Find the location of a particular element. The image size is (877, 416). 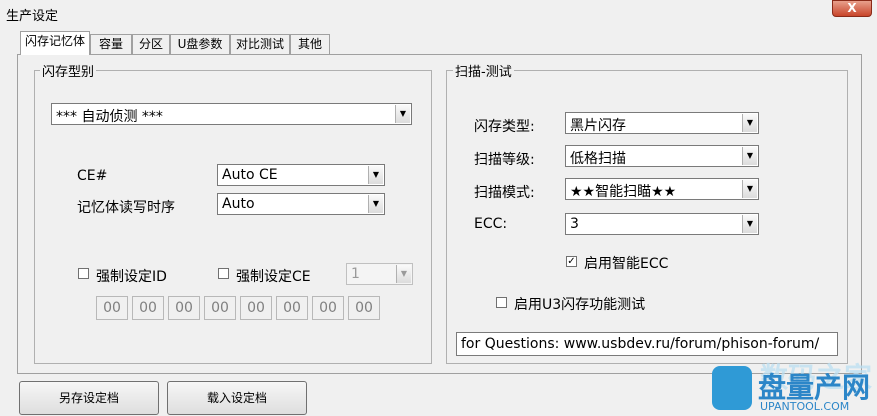

load-config-button: 载入设定档 is located at coordinates (237, 398).